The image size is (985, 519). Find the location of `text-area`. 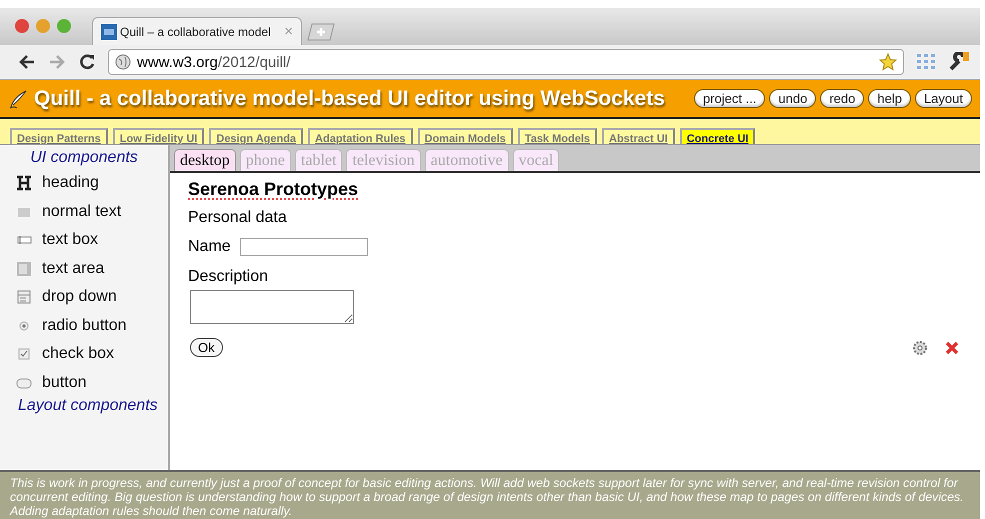

text-area is located at coordinates (272, 307).